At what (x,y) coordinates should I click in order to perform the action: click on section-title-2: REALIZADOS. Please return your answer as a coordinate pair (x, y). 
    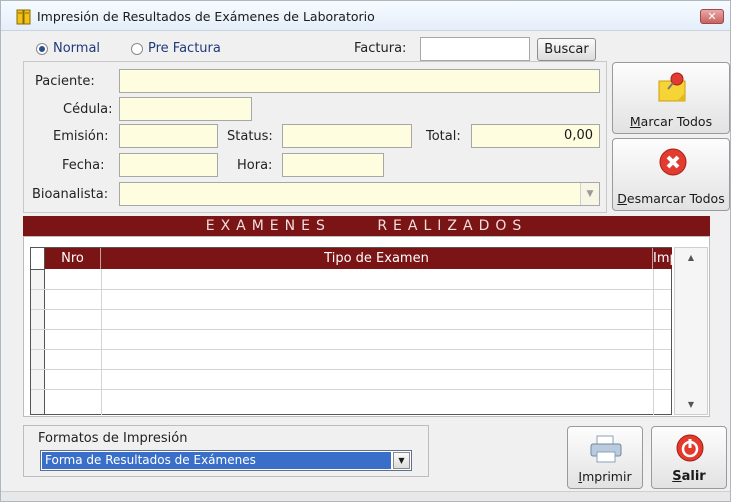
    Looking at the image, I should click on (452, 226).